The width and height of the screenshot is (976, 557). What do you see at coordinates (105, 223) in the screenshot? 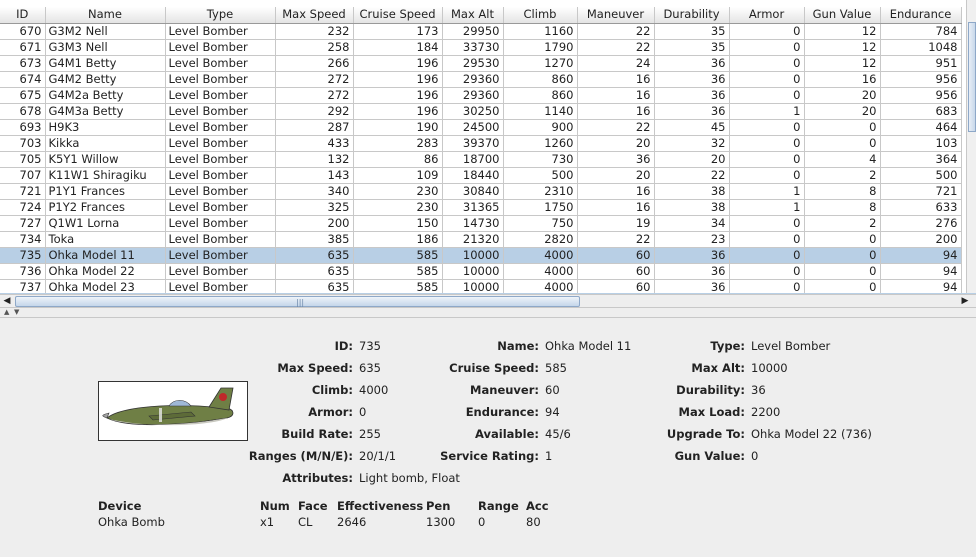
I see `table-cell: Q1W1 Lorna` at bounding box center [105, 223].